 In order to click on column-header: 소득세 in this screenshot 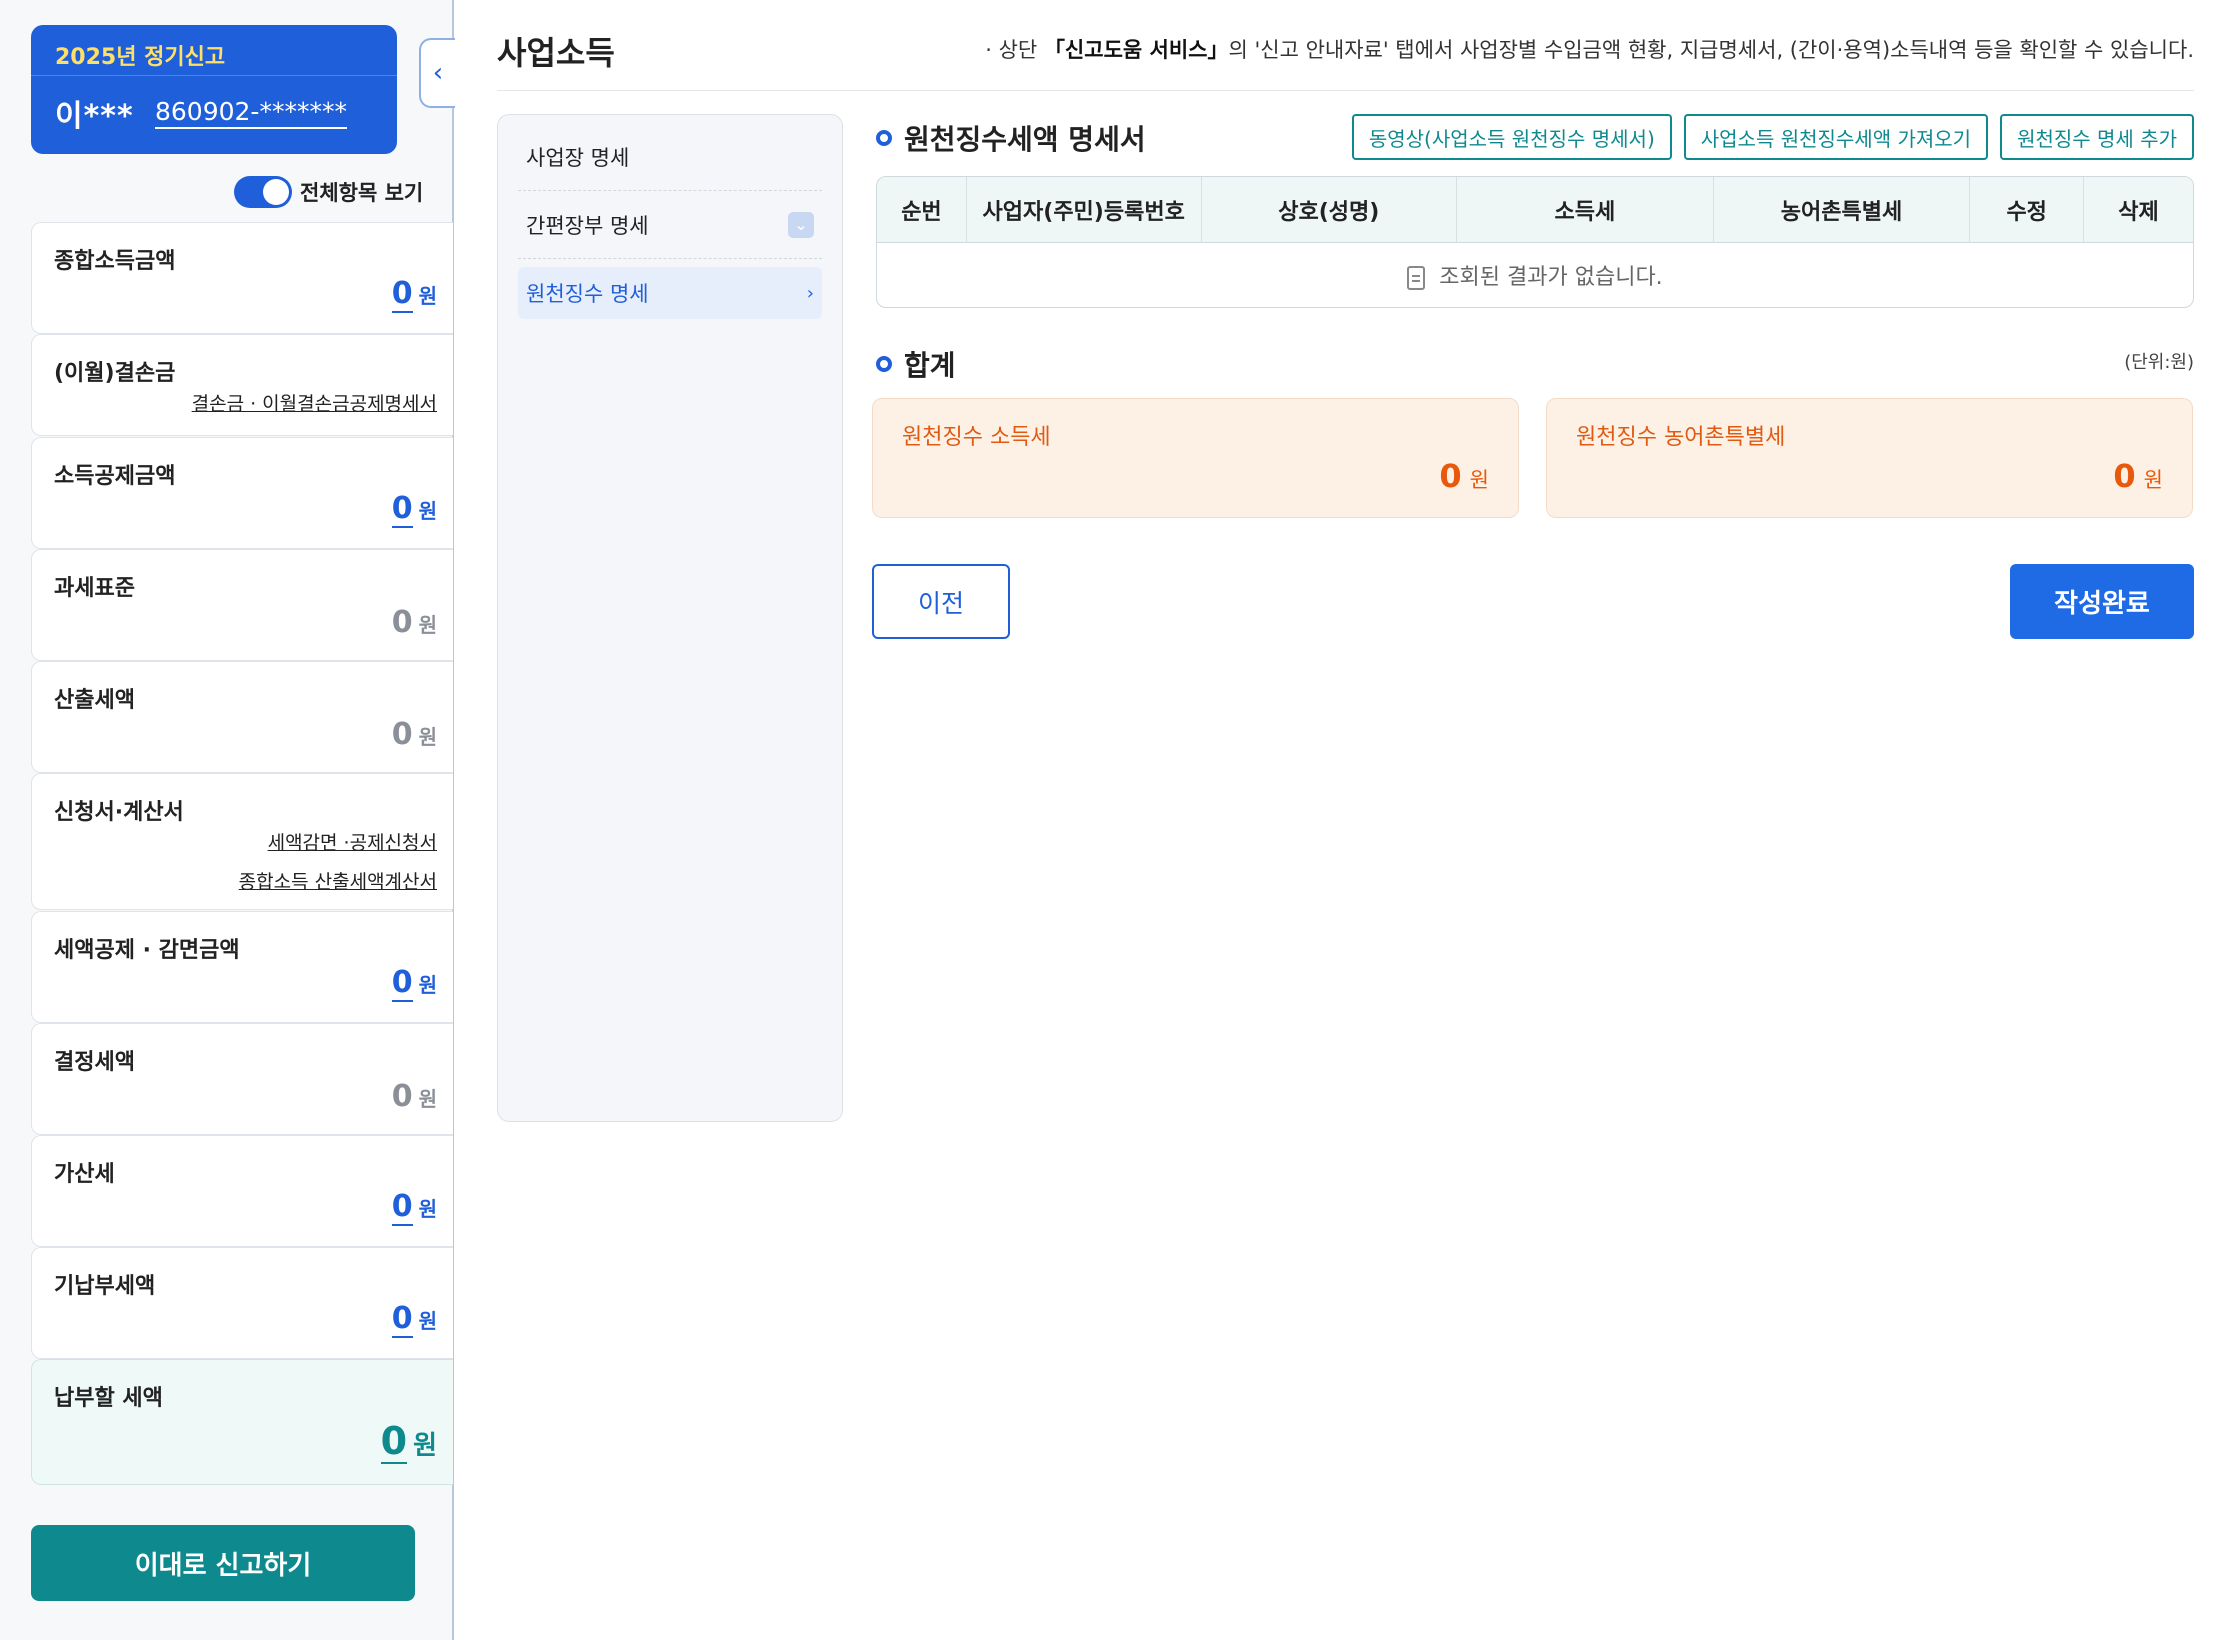, I will do `click(1585, 210)`.